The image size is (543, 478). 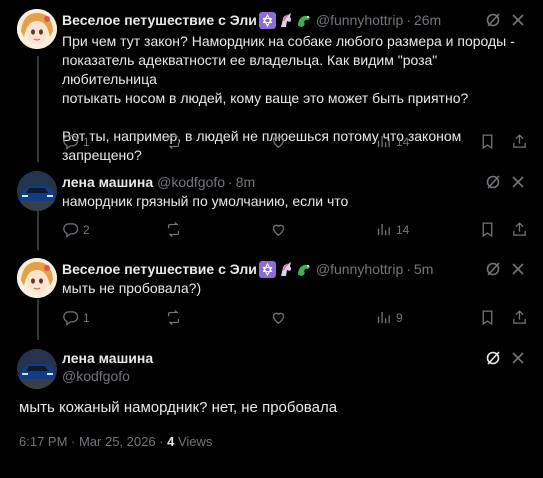 What do you see at coordinates (427, 20) in the screenshot?
I see `timestamp: 26m` at bounding box center [427, 20].